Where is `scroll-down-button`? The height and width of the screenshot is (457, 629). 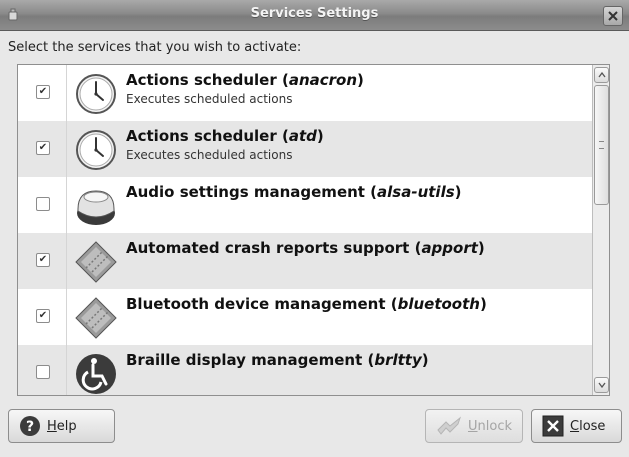 scroll-down-button is located at coordinates (601, 385).